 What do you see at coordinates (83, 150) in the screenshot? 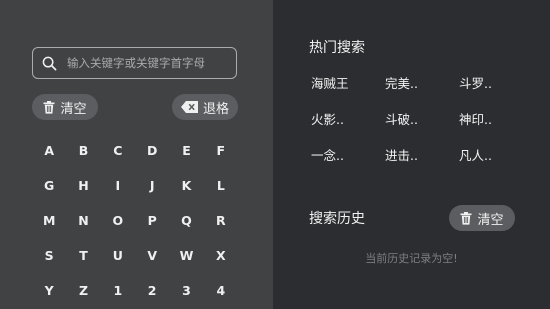
I see `key-b: B` at bounding box center [83, 150].